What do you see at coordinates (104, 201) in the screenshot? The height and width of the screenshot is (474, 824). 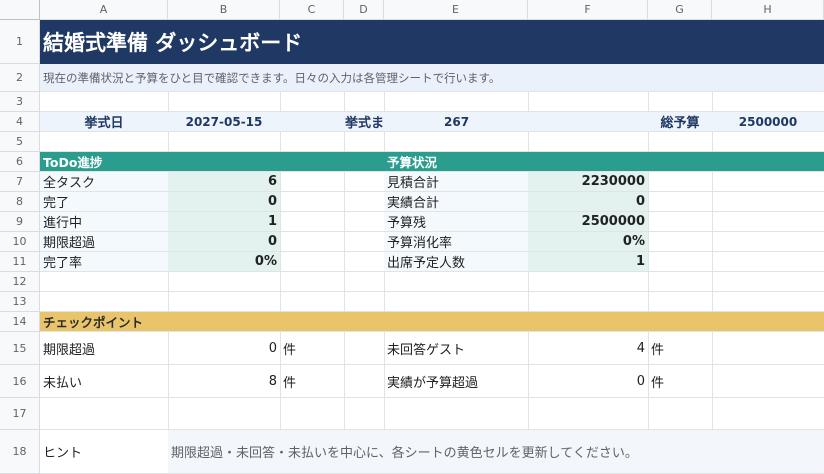 I see `todo-label: 完了` at bounding box center [104, 201].